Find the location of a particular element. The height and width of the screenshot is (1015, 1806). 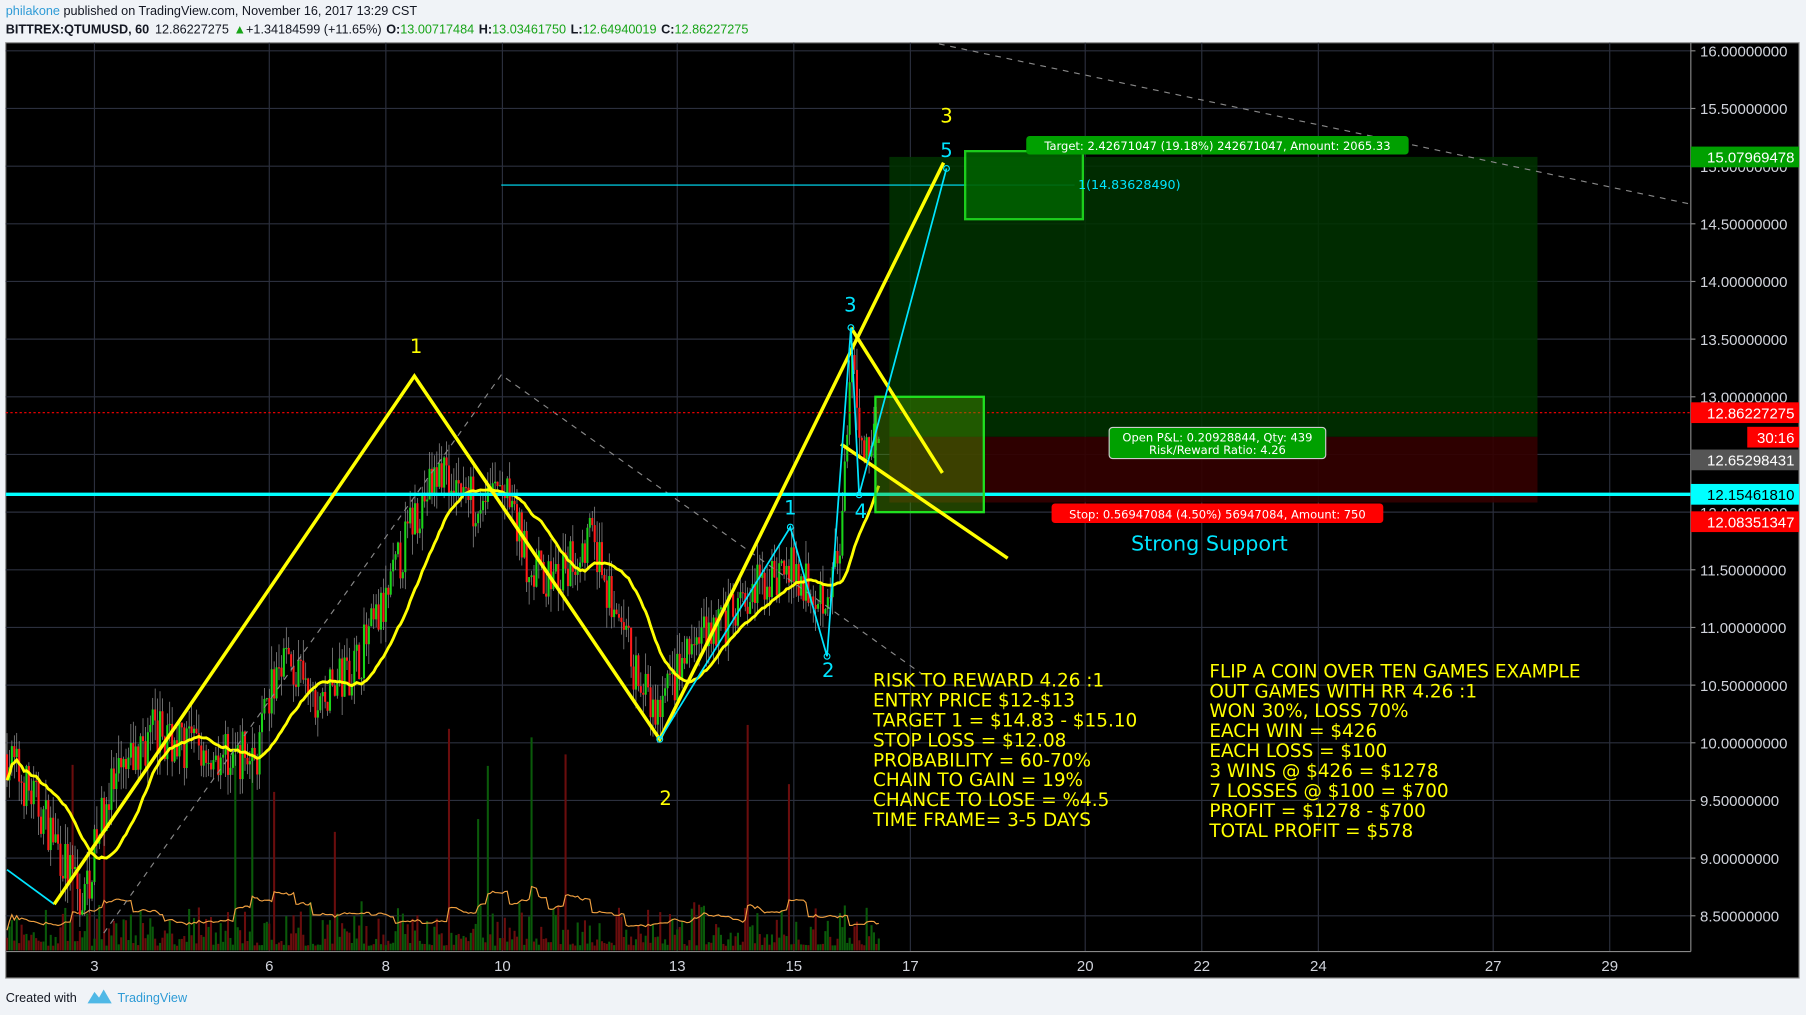

time-tick-label: 27 is located at coordinates (1493, 966).